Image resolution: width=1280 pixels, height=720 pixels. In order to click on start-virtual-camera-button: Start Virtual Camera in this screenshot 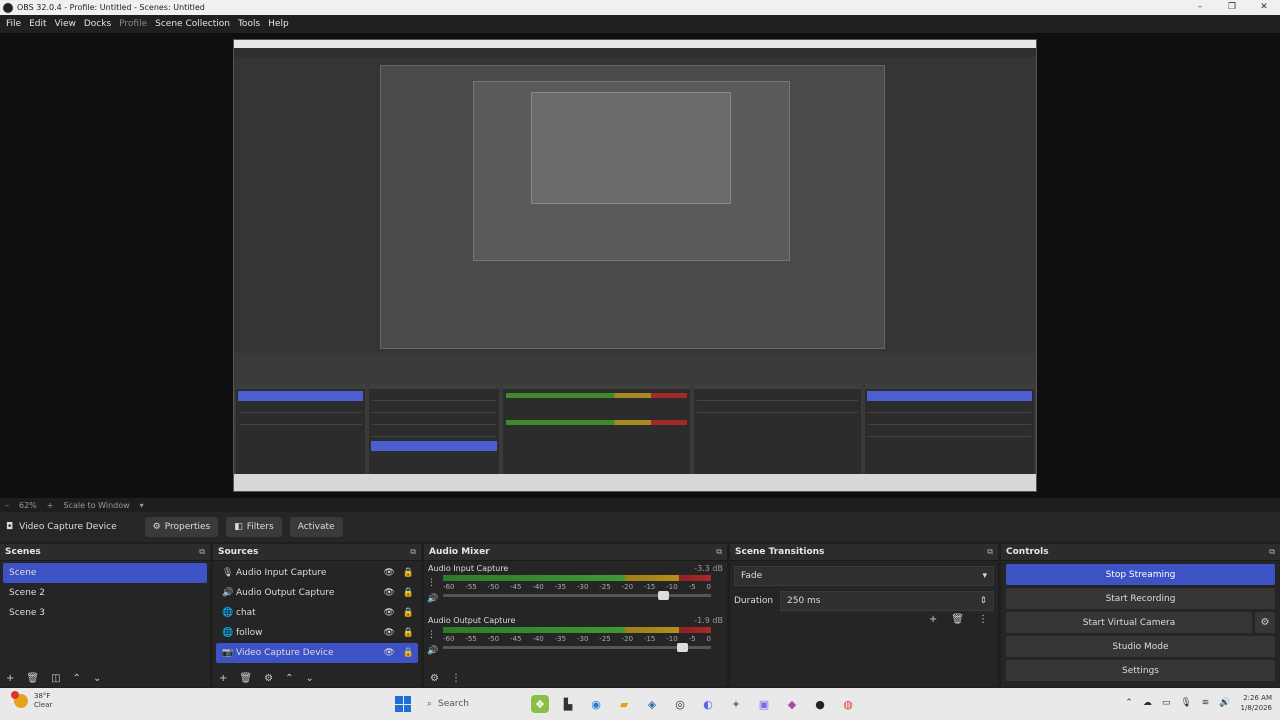, I will do `click(1129, 622)`.